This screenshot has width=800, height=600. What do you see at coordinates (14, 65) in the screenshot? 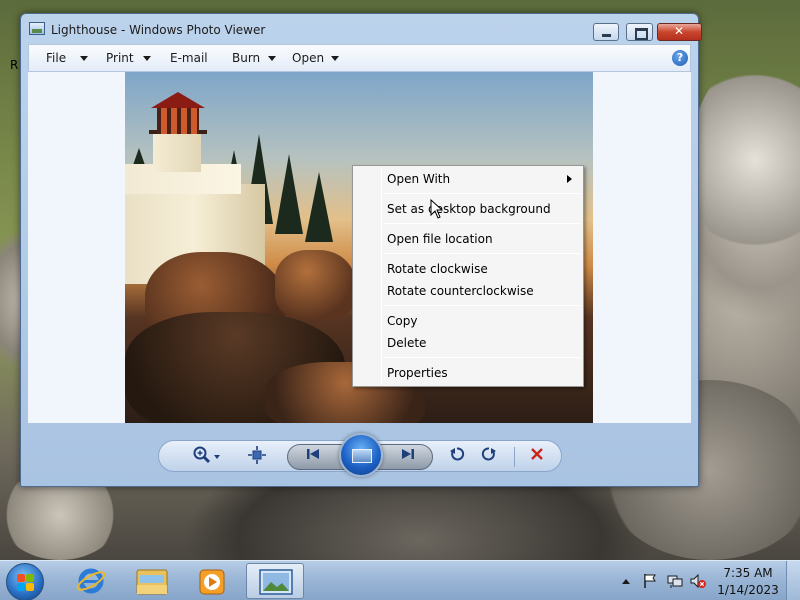
I see `desktop-text-fragment: R` at bounding box center [14, 65].